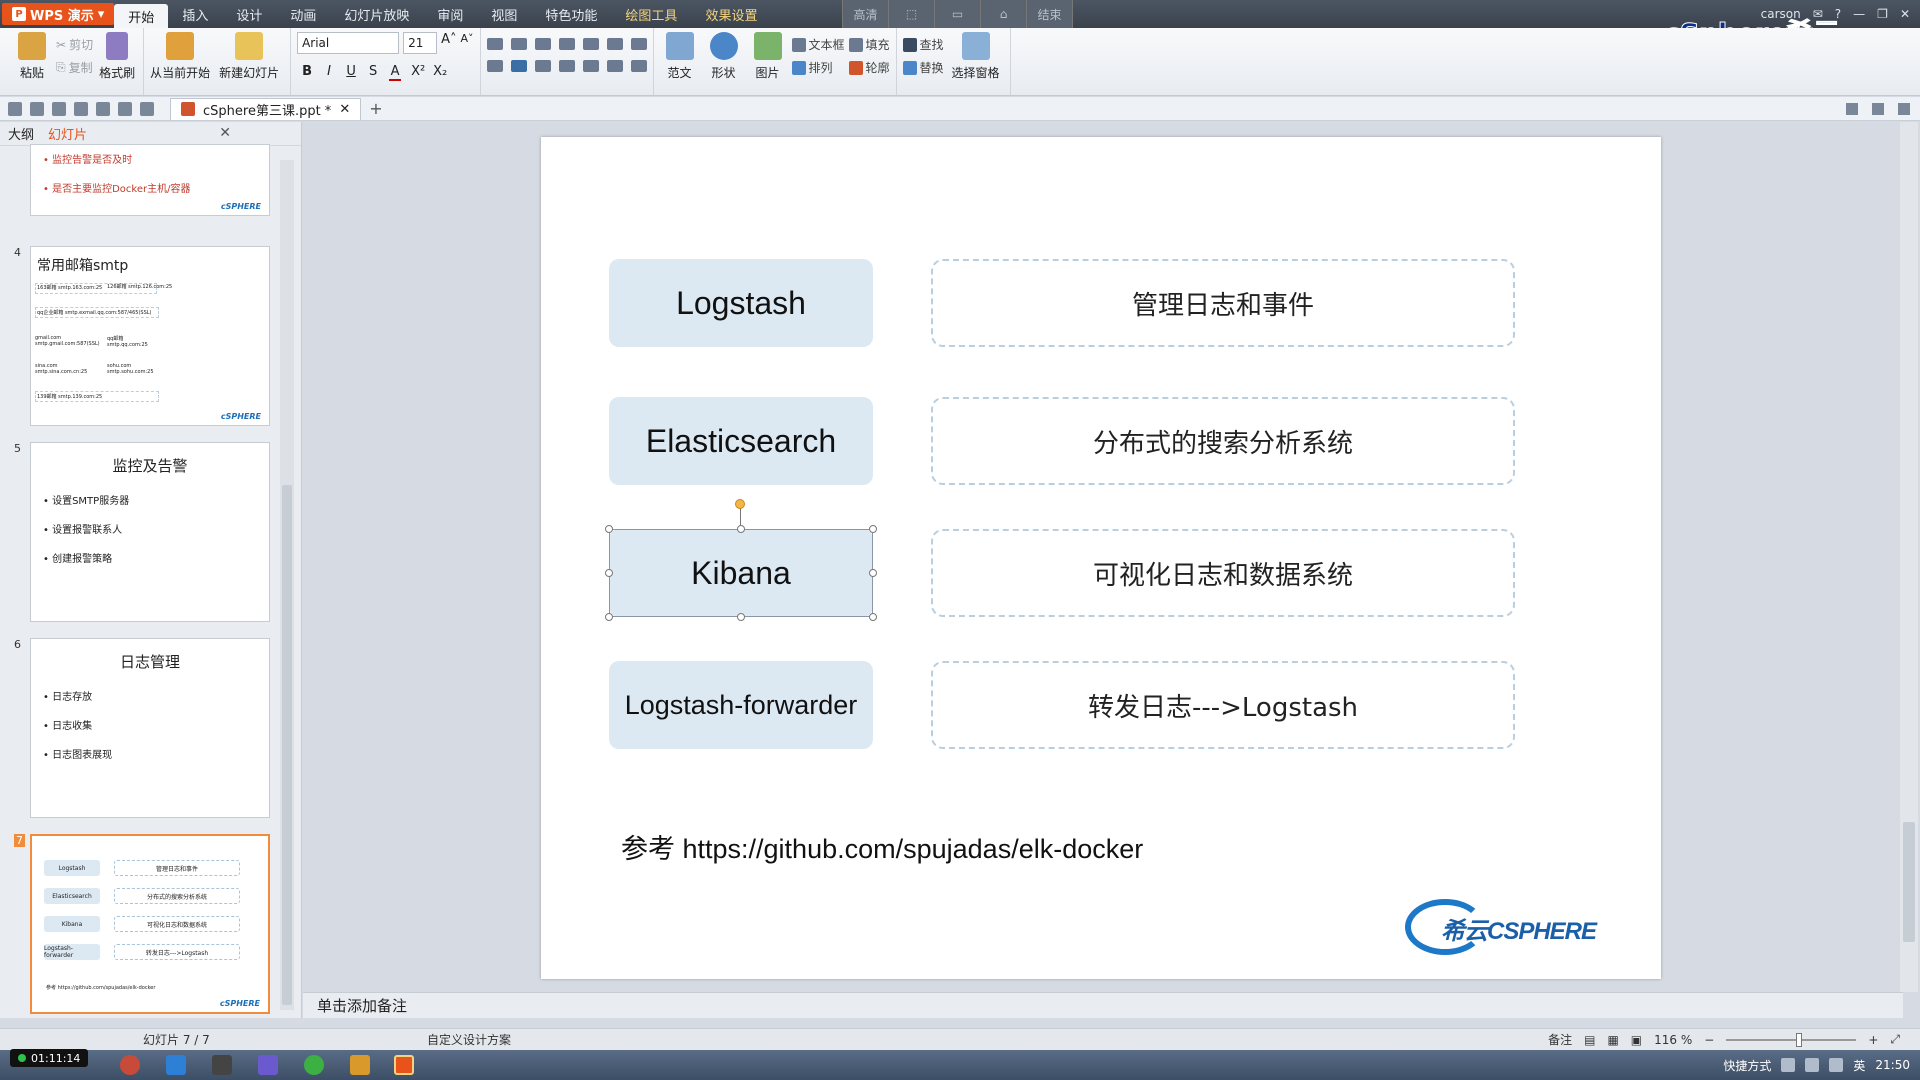  Describe the element at coordinates (731, 14) in the screenshot. I see `tab-effect-settings: 效果设置` at that location.